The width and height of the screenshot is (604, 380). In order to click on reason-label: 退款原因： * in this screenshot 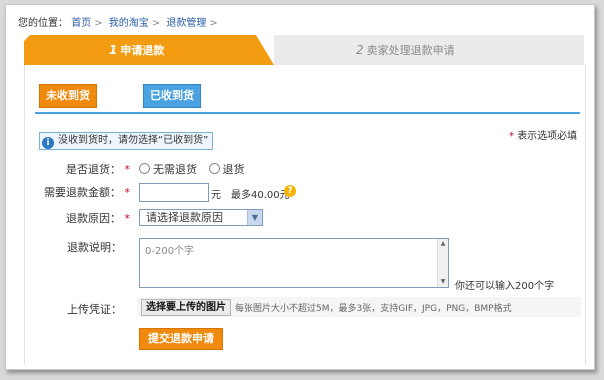, I will do `click(92, 218)`.